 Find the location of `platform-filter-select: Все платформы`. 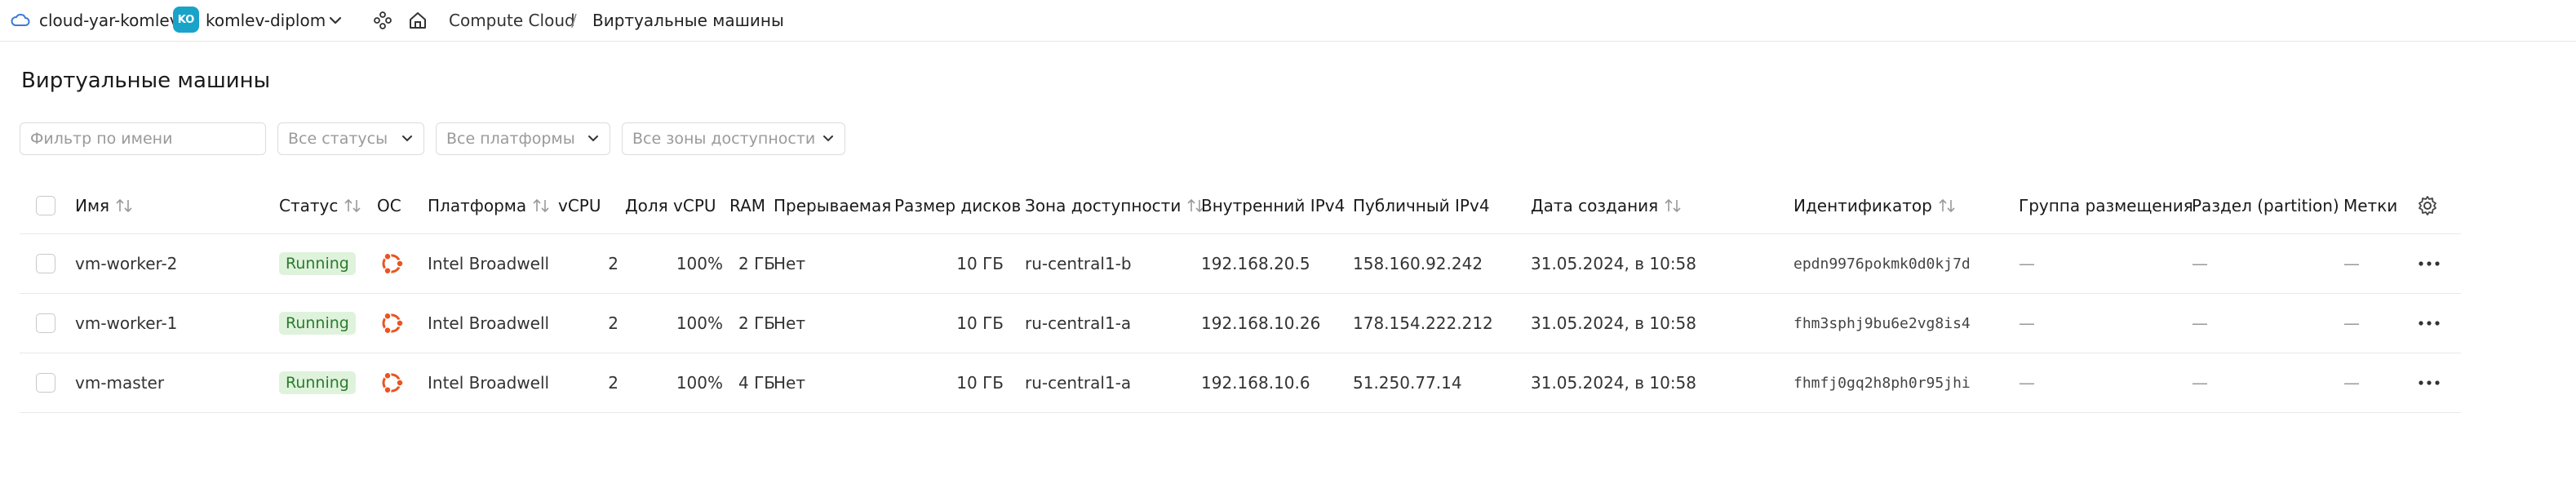

platform-filter-select: Все платформы is located at coordinates (523, 138).